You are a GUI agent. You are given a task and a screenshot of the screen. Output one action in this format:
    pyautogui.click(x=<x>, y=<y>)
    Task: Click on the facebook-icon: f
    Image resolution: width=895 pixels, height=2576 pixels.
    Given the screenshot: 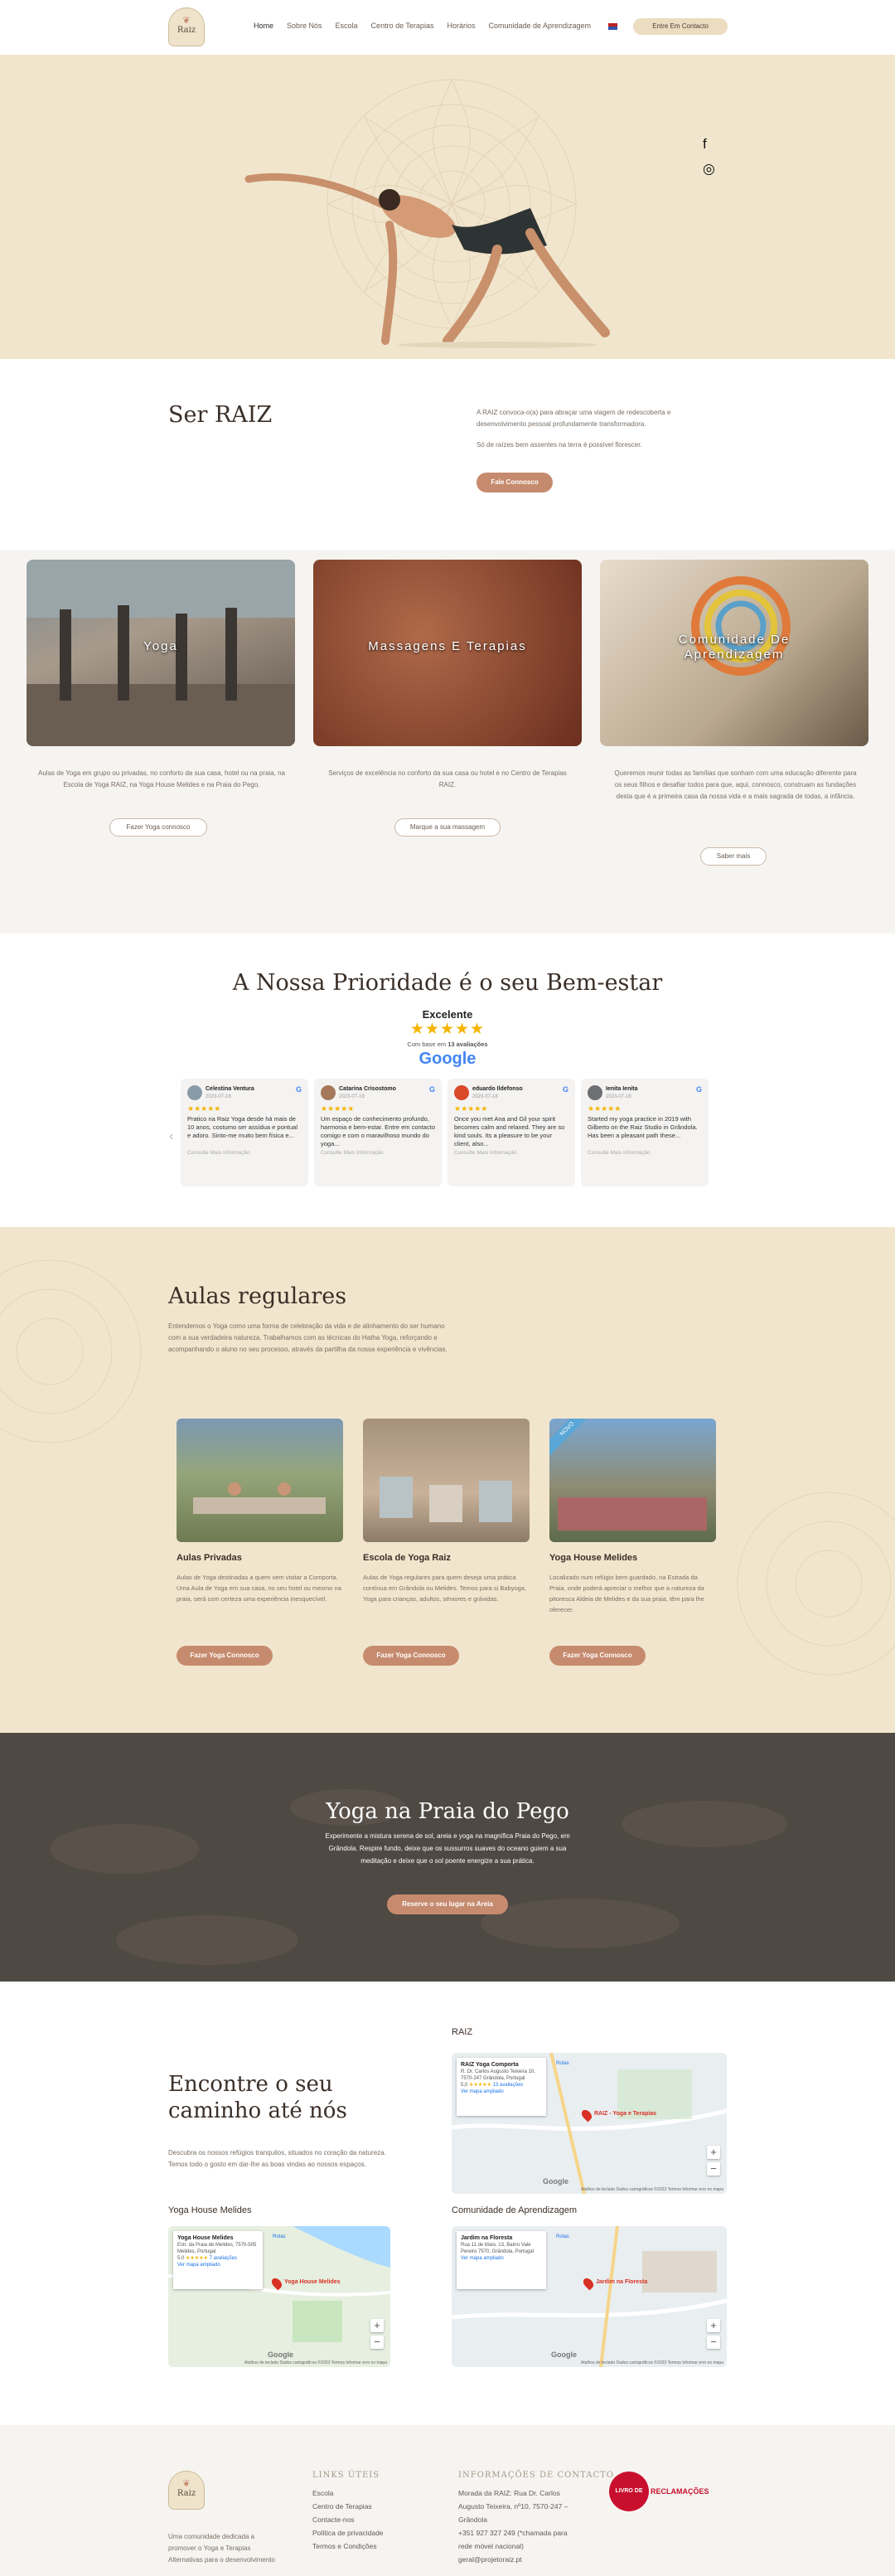 What is the action you would take?
    pyautogui.click(x=705, y=144)
    